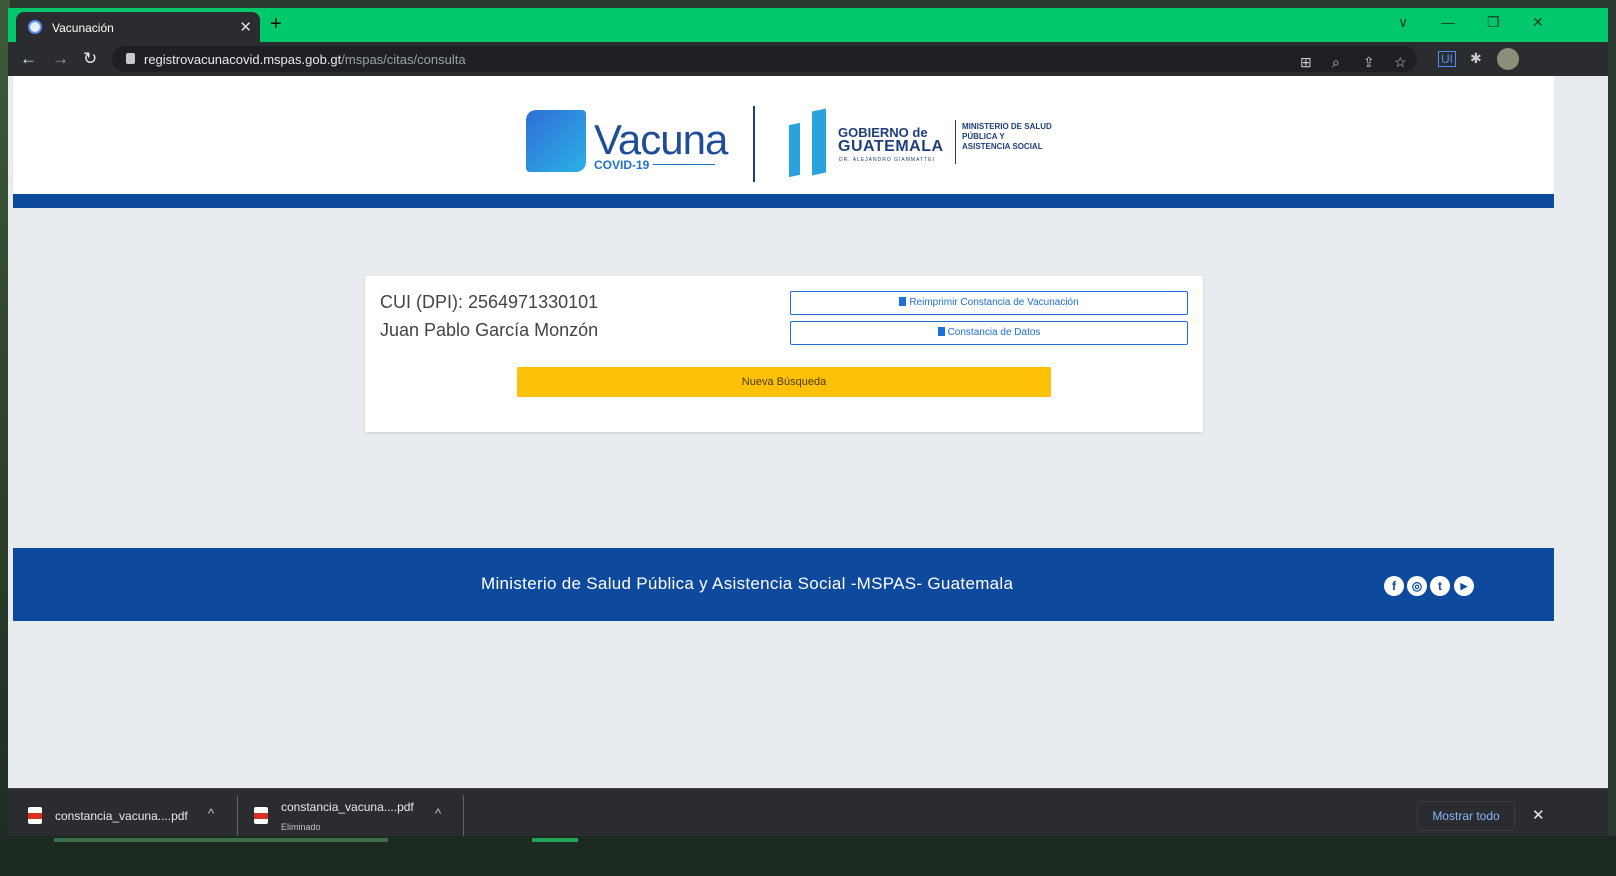  What do you see at coordinates (130, 58) in the screenshot?
I see `lock-icon` at bounding box center [130, 58].